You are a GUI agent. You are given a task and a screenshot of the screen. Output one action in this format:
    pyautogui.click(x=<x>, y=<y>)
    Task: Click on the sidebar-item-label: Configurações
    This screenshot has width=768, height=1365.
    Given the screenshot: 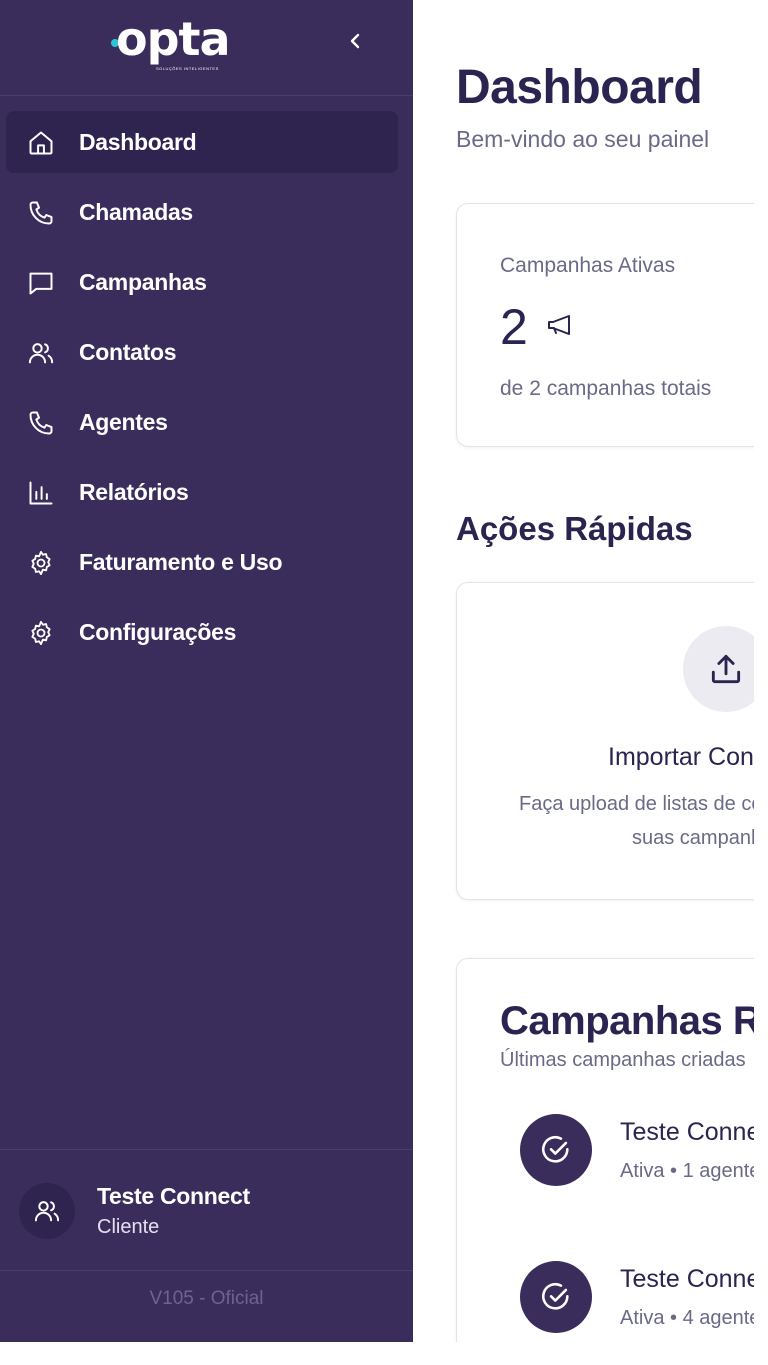 What is the action you would take?
    pyautogui.click(x=158, y=631)
    